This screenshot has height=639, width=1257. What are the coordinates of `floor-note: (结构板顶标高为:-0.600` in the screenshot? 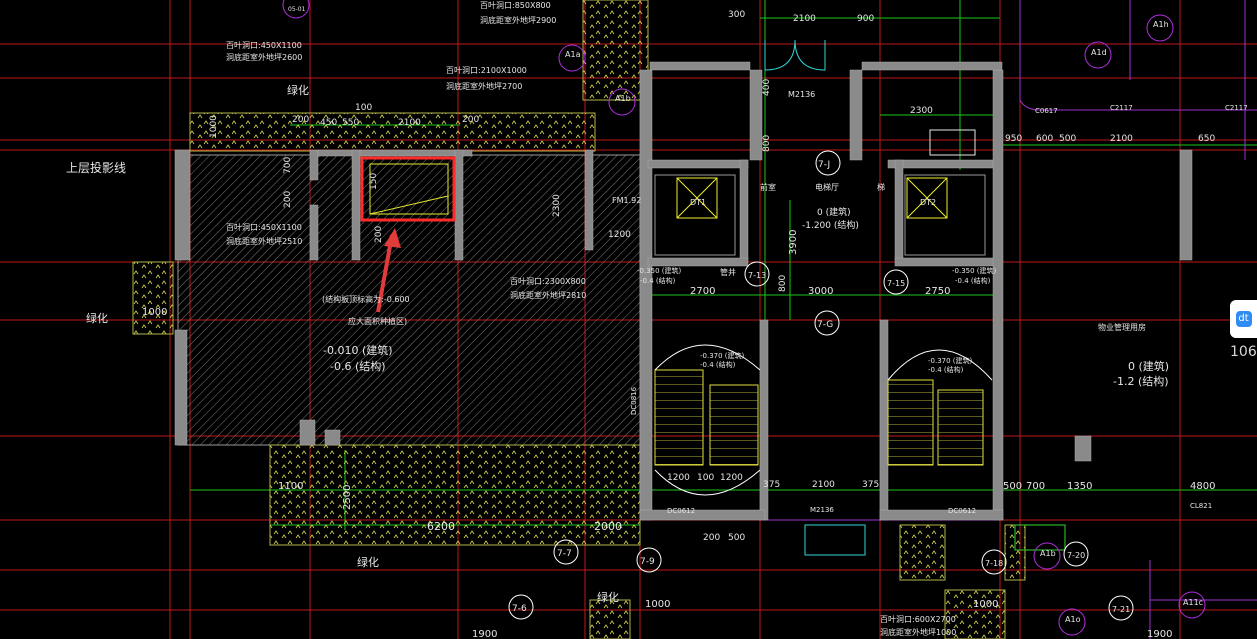 It's located at (366, 299).